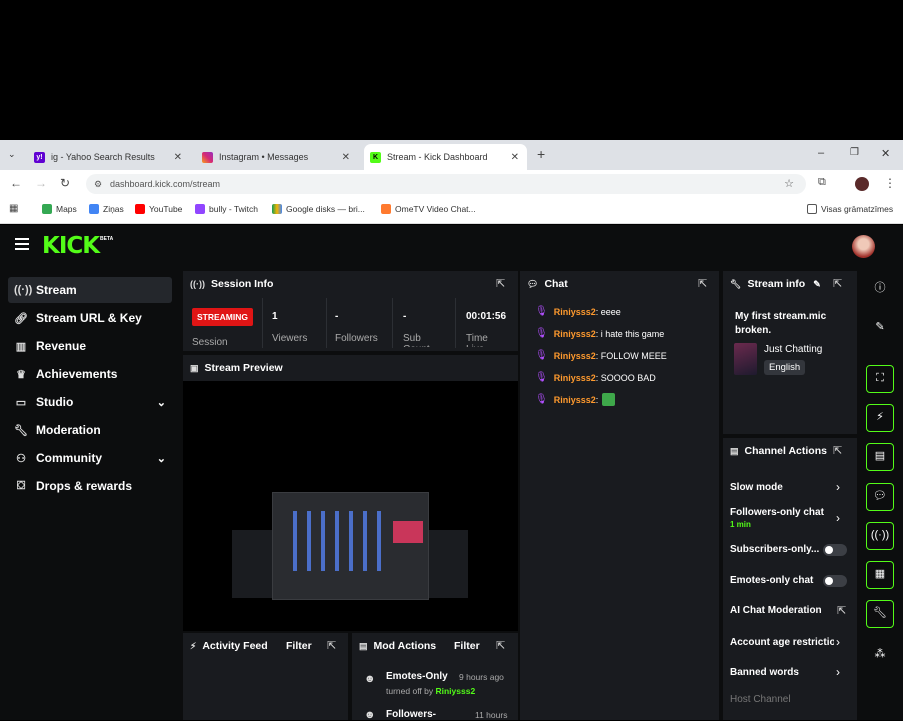 The image size is (903, 721). I want to click on activity-filter-button: Filter, so click(299, 646).